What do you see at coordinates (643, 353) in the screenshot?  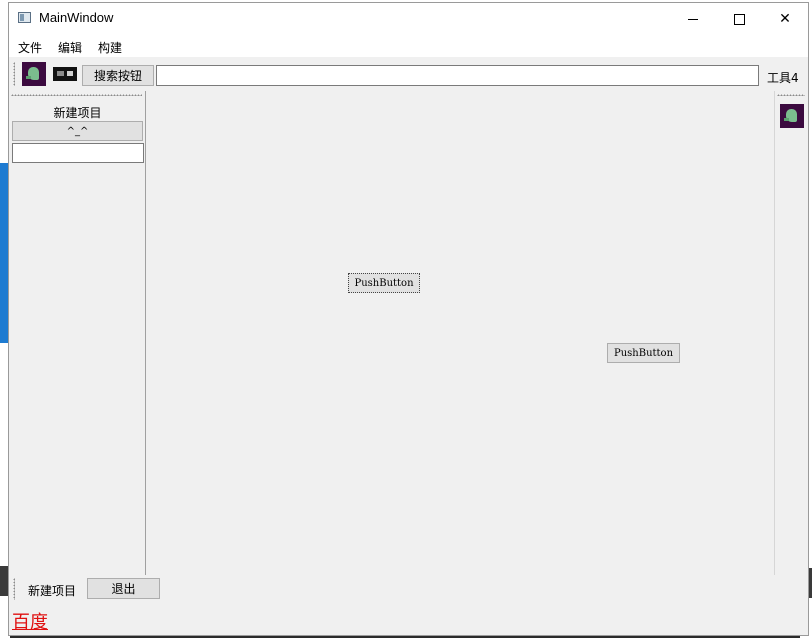 I see `push-button-2: PushButton` at bounding box center [643, 353].